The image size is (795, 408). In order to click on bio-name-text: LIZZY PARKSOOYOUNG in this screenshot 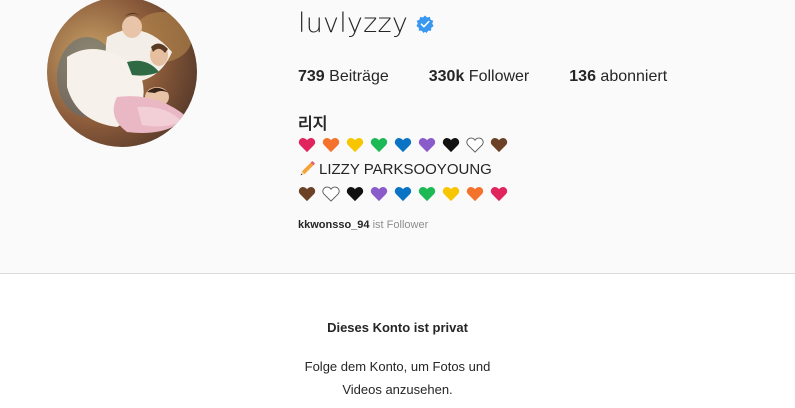, I will do `click(405, 169)`.